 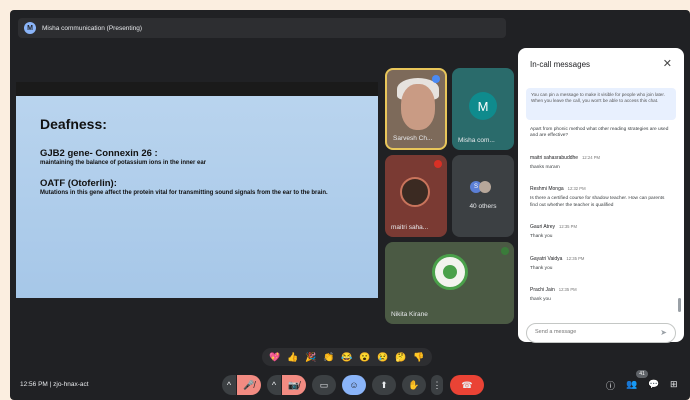 What do you see at coordinates (274, 385) in the screenshot?
I see `video-options-chevron-icon: ^` at bounding box center [274, 385].